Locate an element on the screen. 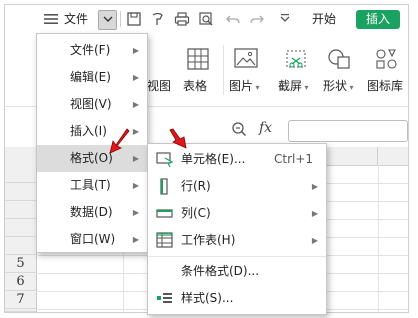  pointer-arrow-cells is located at coordinates (178, 138).